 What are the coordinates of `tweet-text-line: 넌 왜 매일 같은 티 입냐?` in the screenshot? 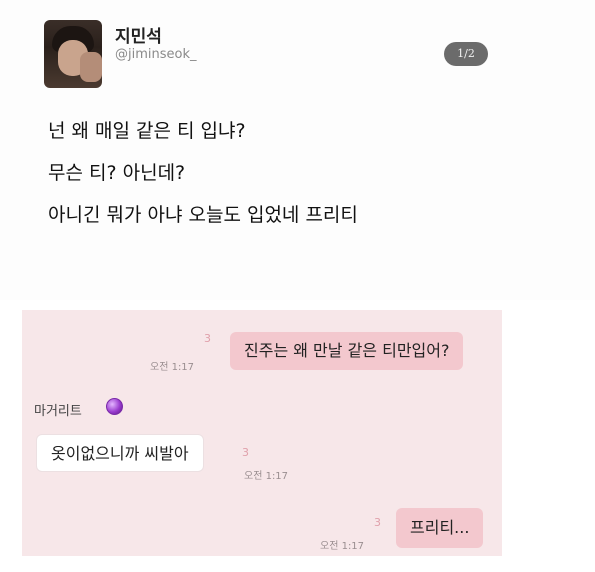 It's located at (147, 131).